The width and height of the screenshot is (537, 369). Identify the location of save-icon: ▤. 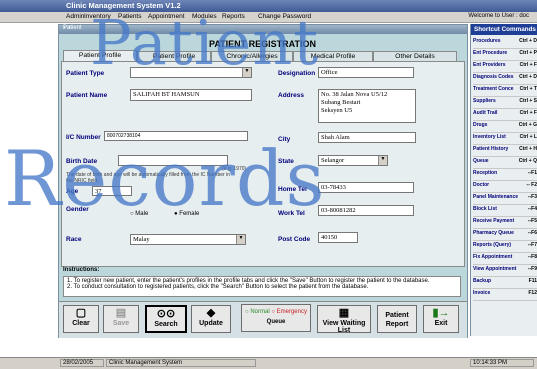
(121, 313).